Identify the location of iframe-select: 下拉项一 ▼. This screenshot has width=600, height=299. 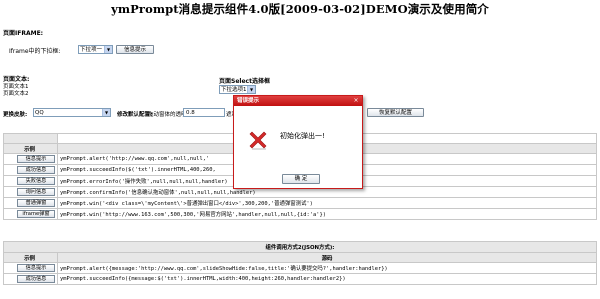
(95, 49).